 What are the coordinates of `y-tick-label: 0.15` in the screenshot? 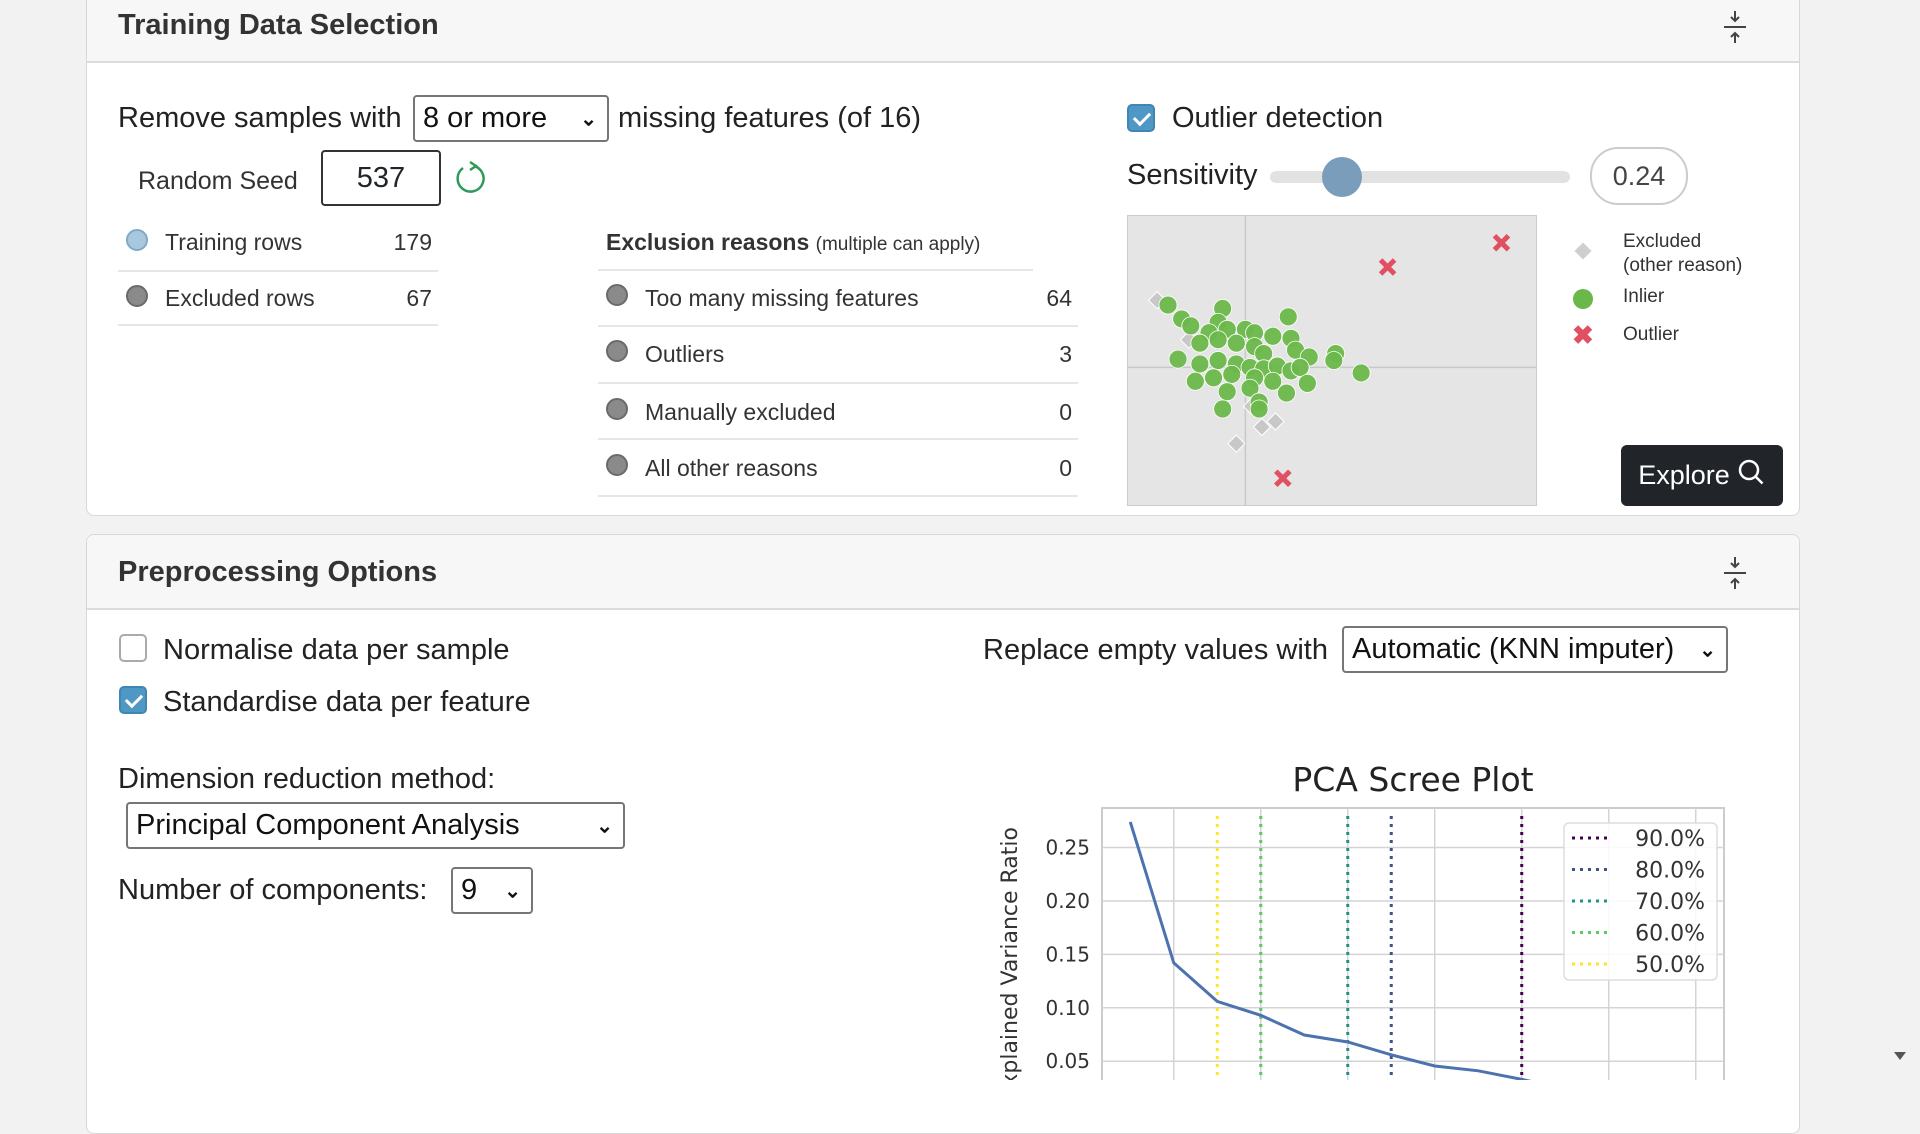 It's located at (1067, 954).